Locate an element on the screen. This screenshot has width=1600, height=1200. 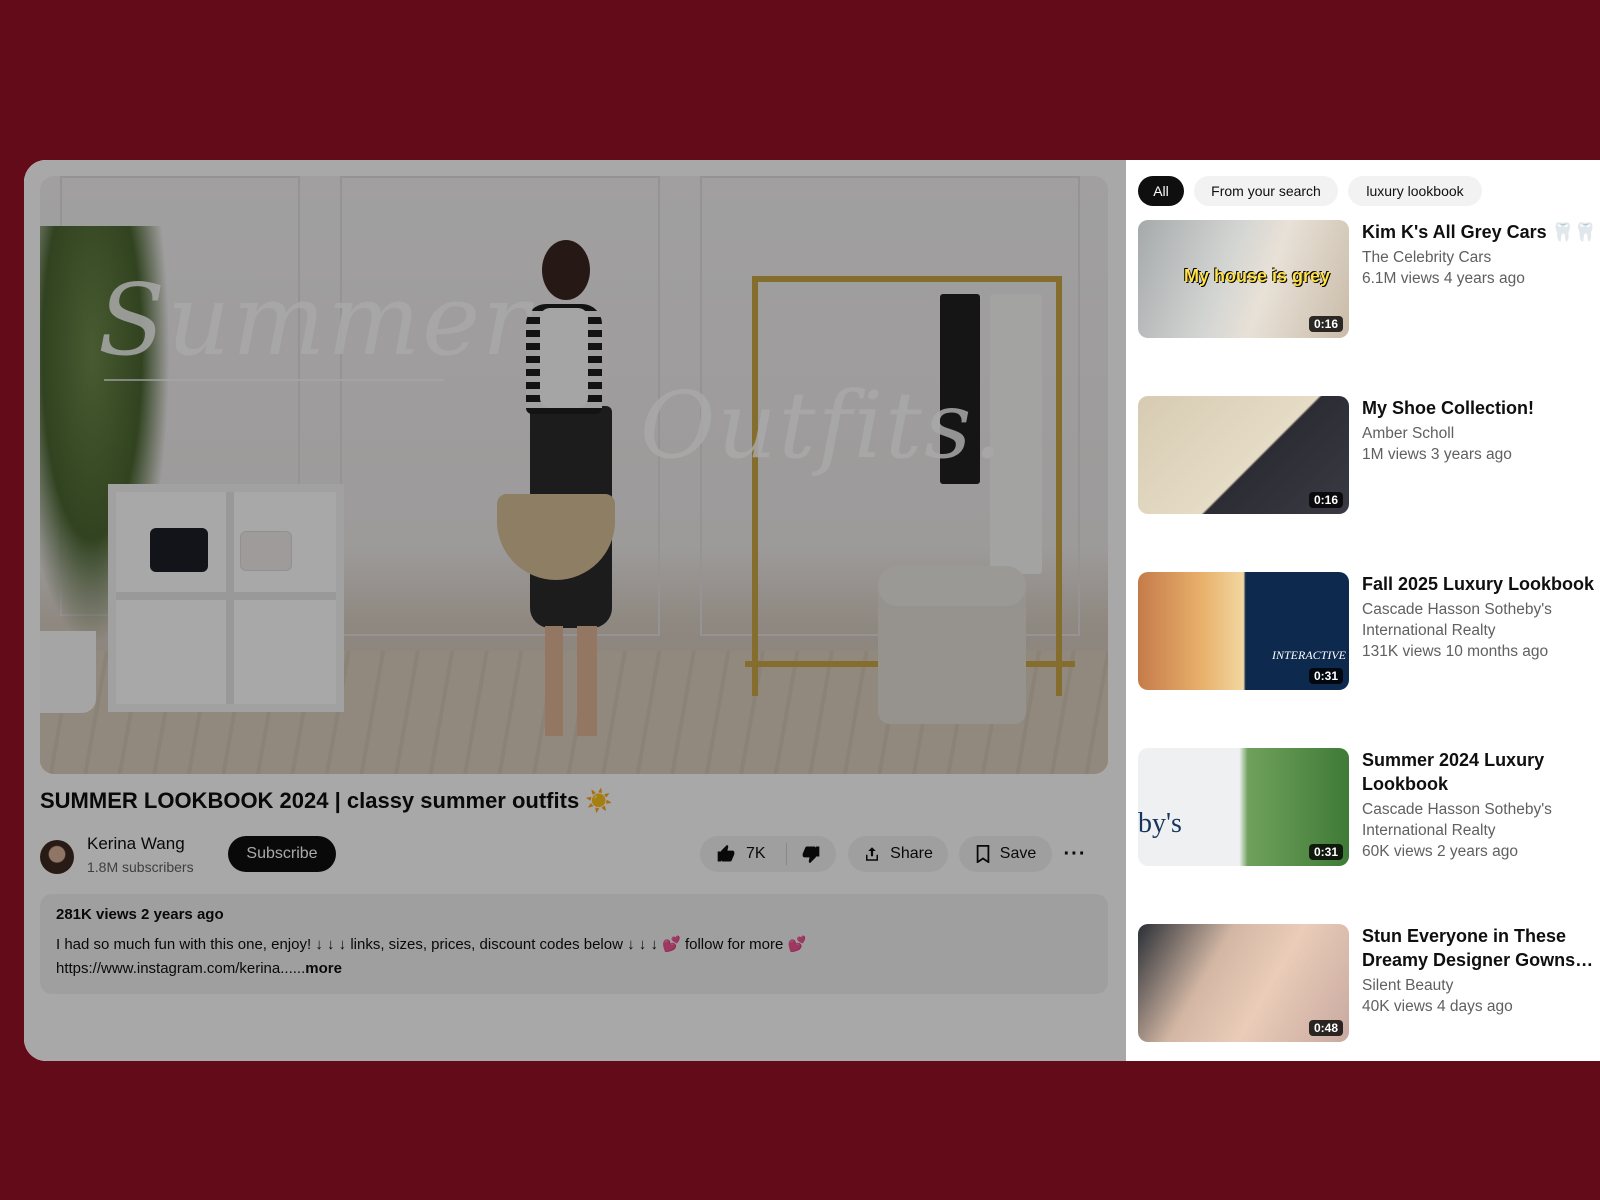
thumbnail-caption: INTERACTIVE is located at coordinates (1309, 655).